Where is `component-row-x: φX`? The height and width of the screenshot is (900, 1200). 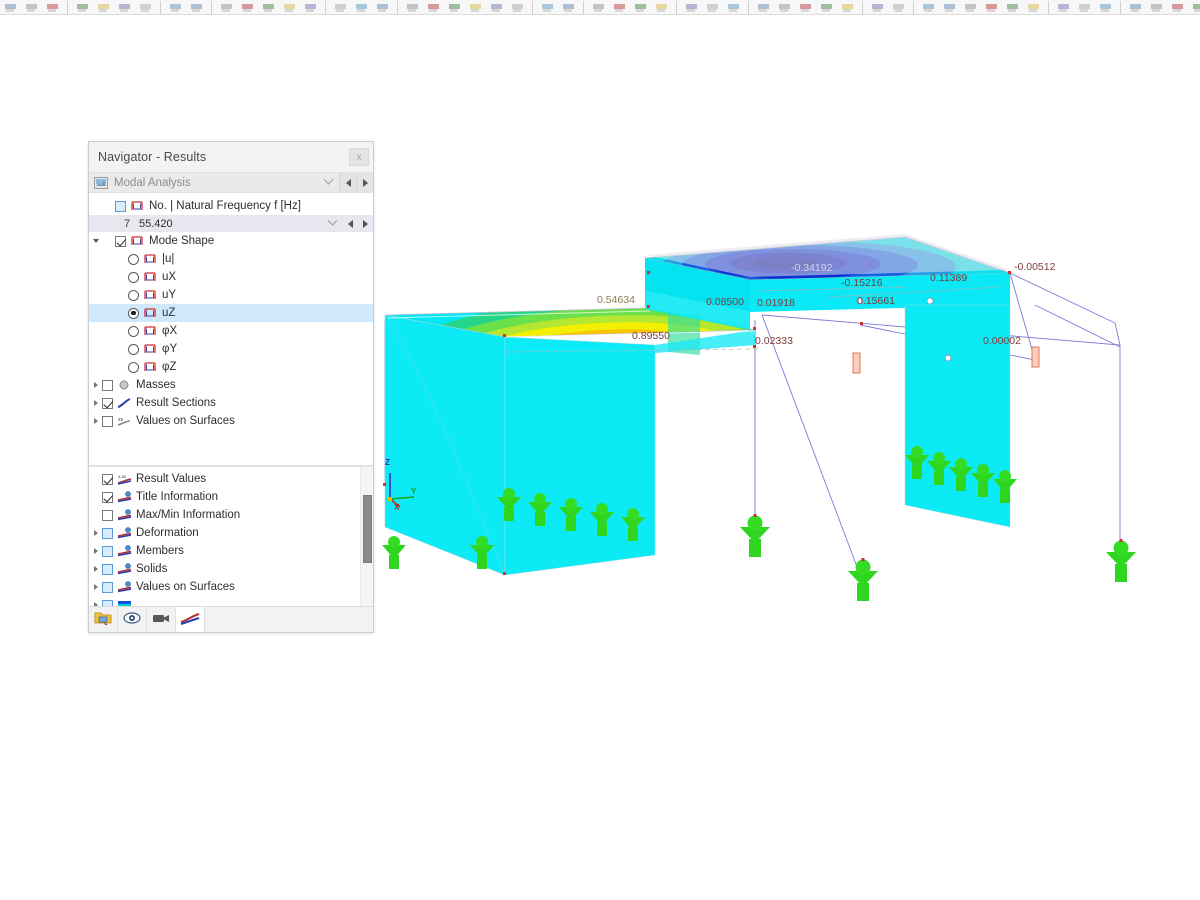
component-row-x: φX is located at coordinates (231, 331).